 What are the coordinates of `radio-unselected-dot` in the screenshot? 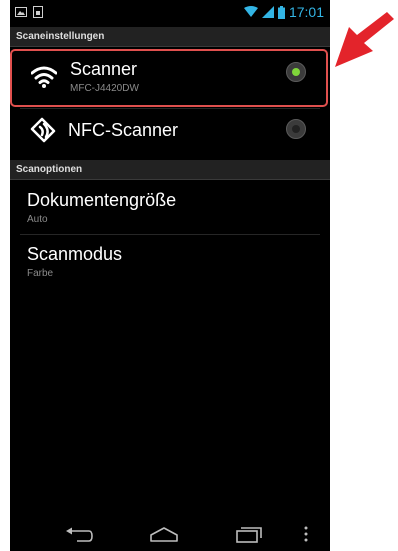 It's located at (296, 129).